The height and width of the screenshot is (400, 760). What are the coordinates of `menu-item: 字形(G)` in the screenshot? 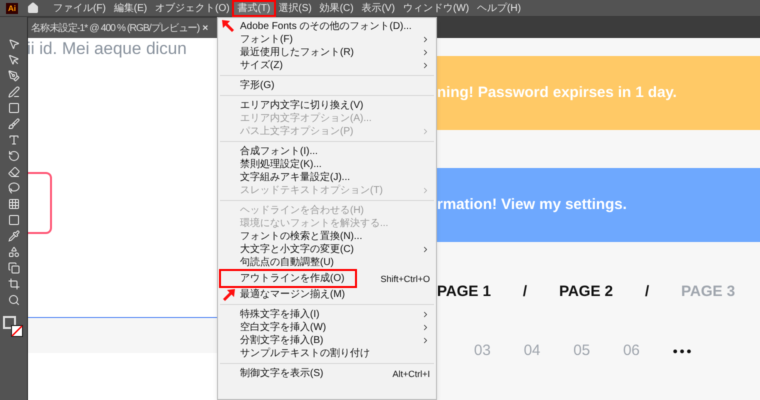 It's located at (335, 85).